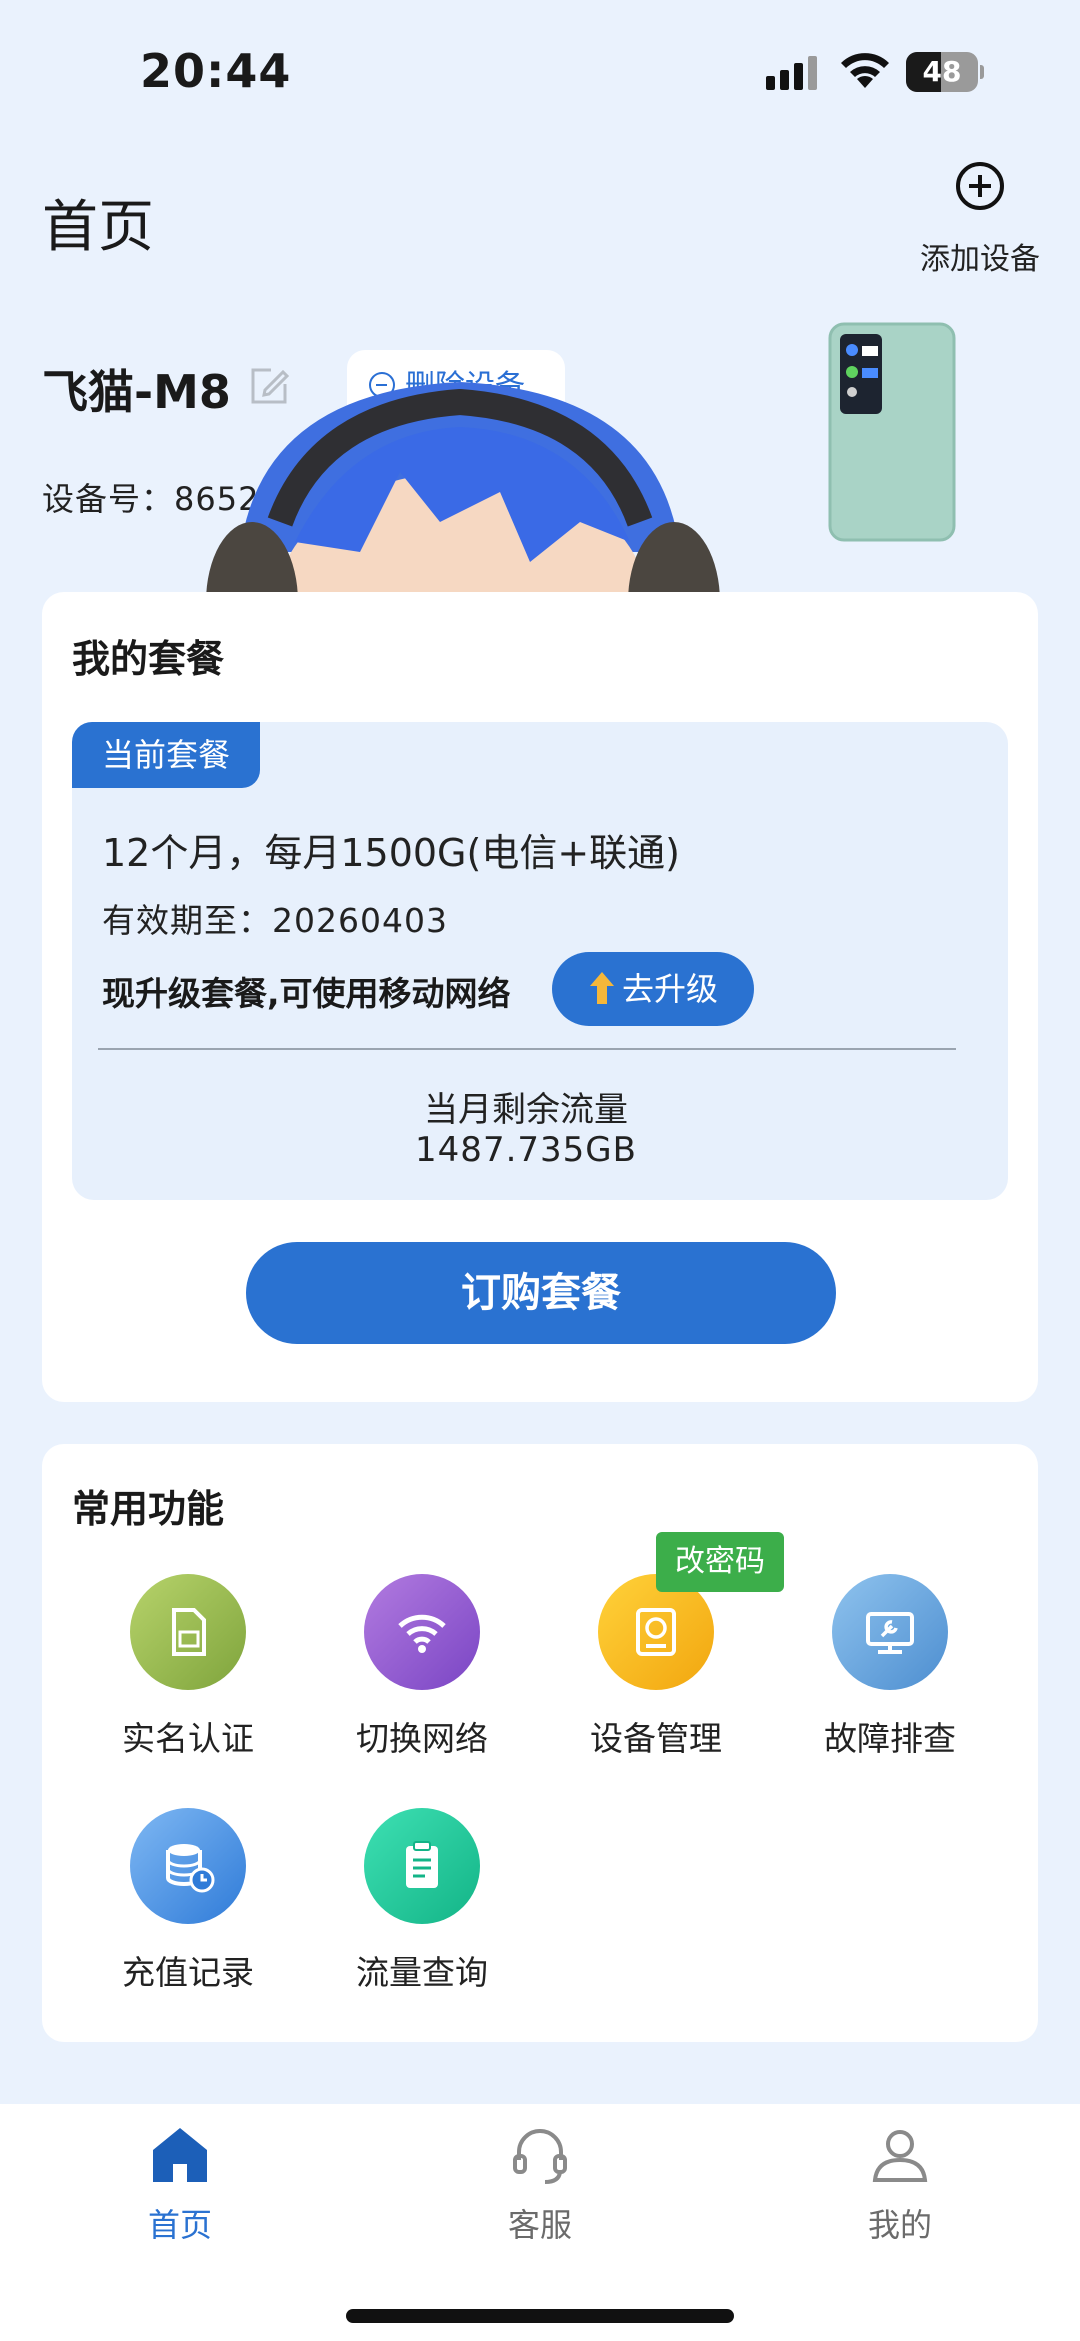 This screenshot has height=2341, width=1080. What do you see at coordinates (720, 1562) in the screenshot?
I see `change-password-badge: 改密码` at bounding box center [720, 1562].